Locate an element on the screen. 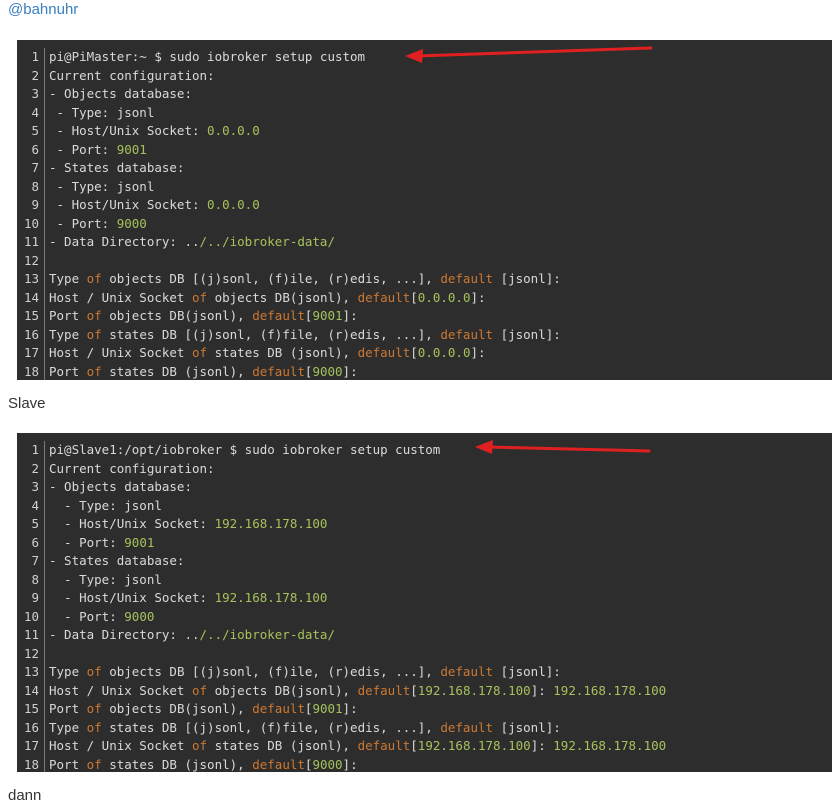  code-line: 5 - Host/Unix Socket: 0.0.0.0 is located at coordinates (424, 131).